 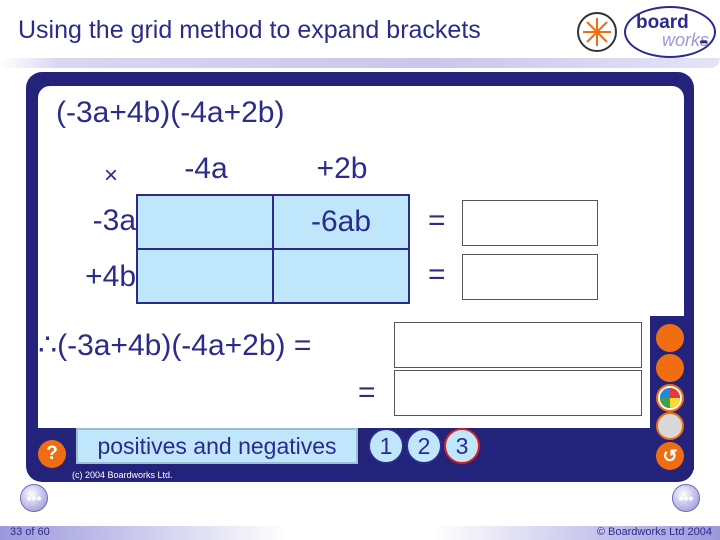 I want to click on grid-cell-r2c2, so click(x=341, y=276).